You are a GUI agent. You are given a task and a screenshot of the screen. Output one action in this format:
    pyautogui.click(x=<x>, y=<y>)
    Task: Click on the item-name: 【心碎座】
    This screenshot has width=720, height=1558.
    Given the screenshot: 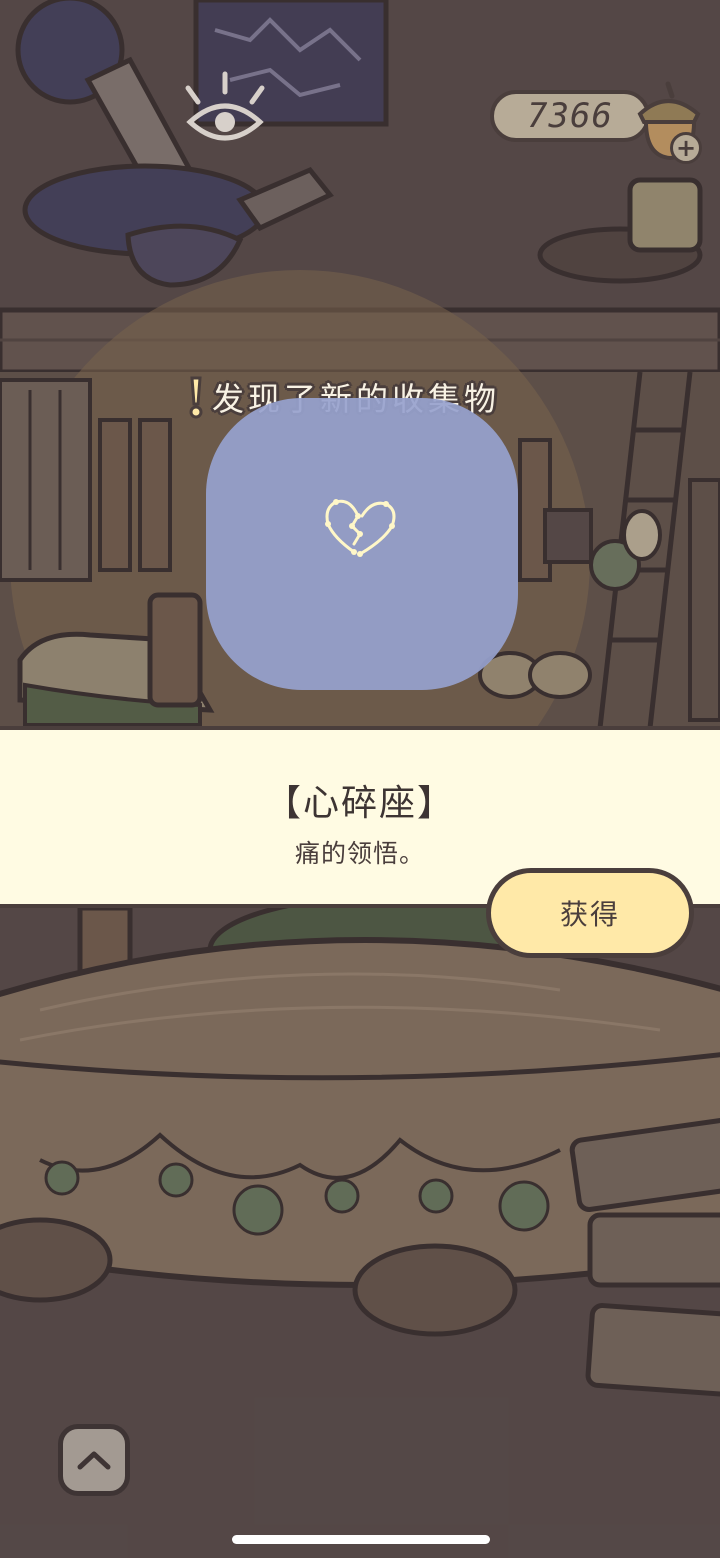 What is the action you would take?
    pyautogui.click(x=359, y=803)
    